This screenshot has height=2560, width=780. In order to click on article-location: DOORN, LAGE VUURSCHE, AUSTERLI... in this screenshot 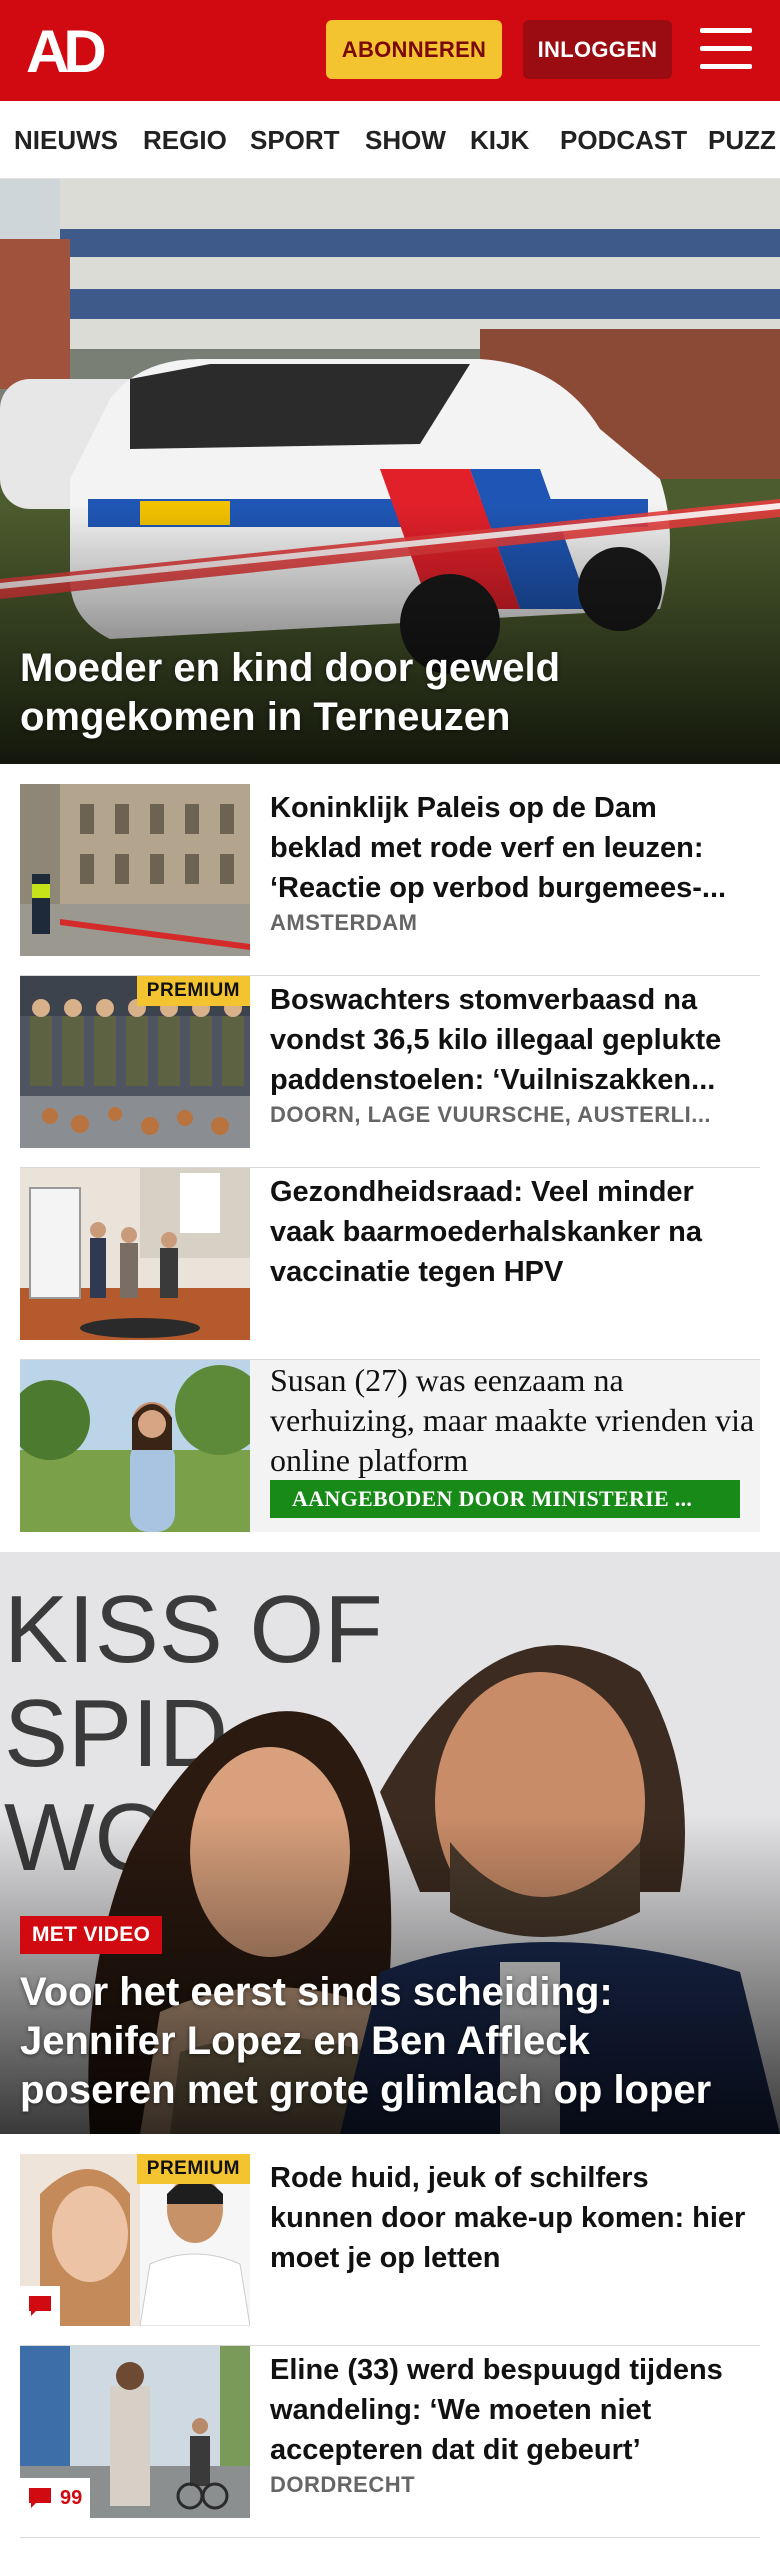, I will do `click(491, 1114)`.